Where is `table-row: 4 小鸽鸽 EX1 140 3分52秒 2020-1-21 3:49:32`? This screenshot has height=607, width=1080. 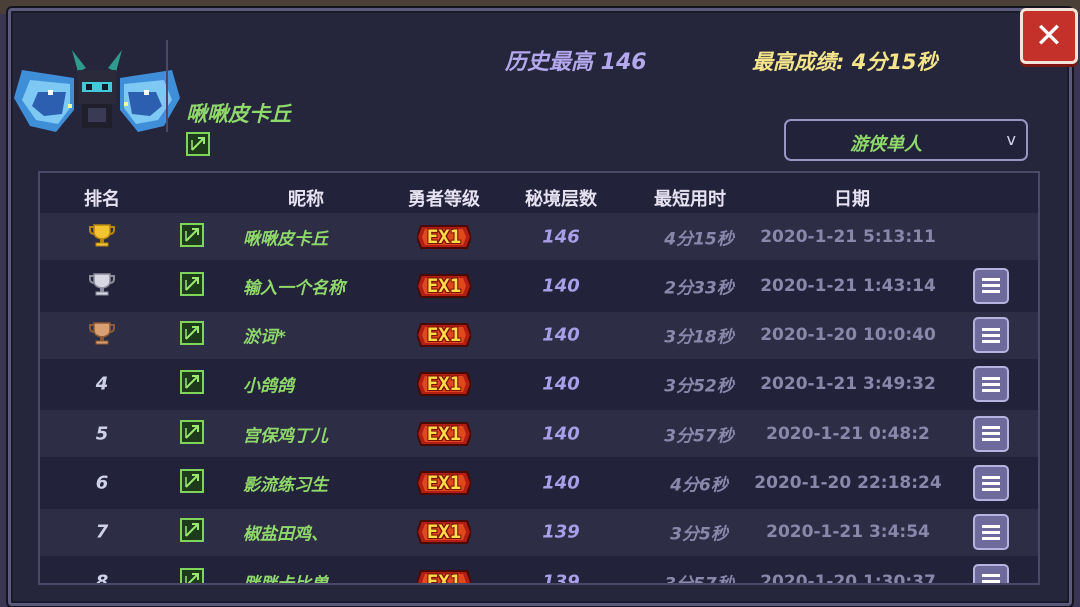
table-row: 4 小鸽鸽 EX1 140 3分52秒 2020-1-21 3:49:32 is located at coordinates (539, 384).